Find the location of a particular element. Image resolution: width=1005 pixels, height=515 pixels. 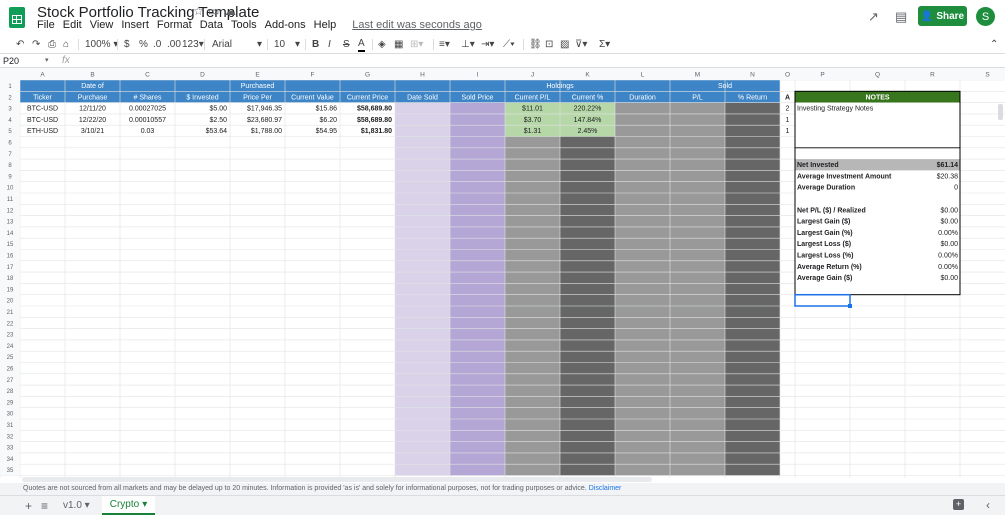

table-cell: $1,788.00 is located at coordinates (266, 131).